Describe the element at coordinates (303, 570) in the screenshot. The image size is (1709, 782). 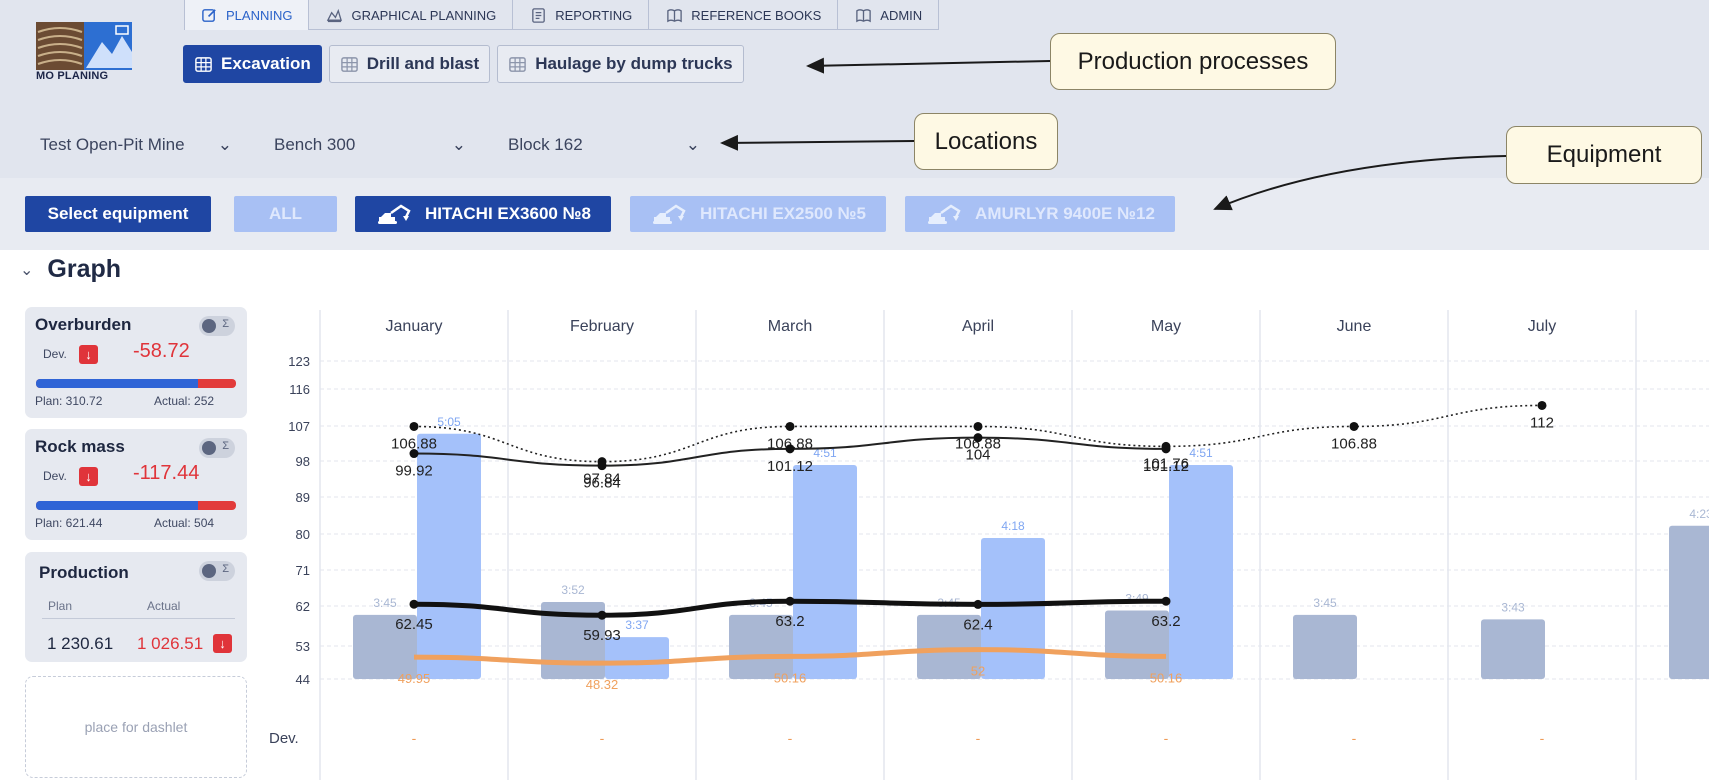
I see `y-tick-label: 71` at that location.